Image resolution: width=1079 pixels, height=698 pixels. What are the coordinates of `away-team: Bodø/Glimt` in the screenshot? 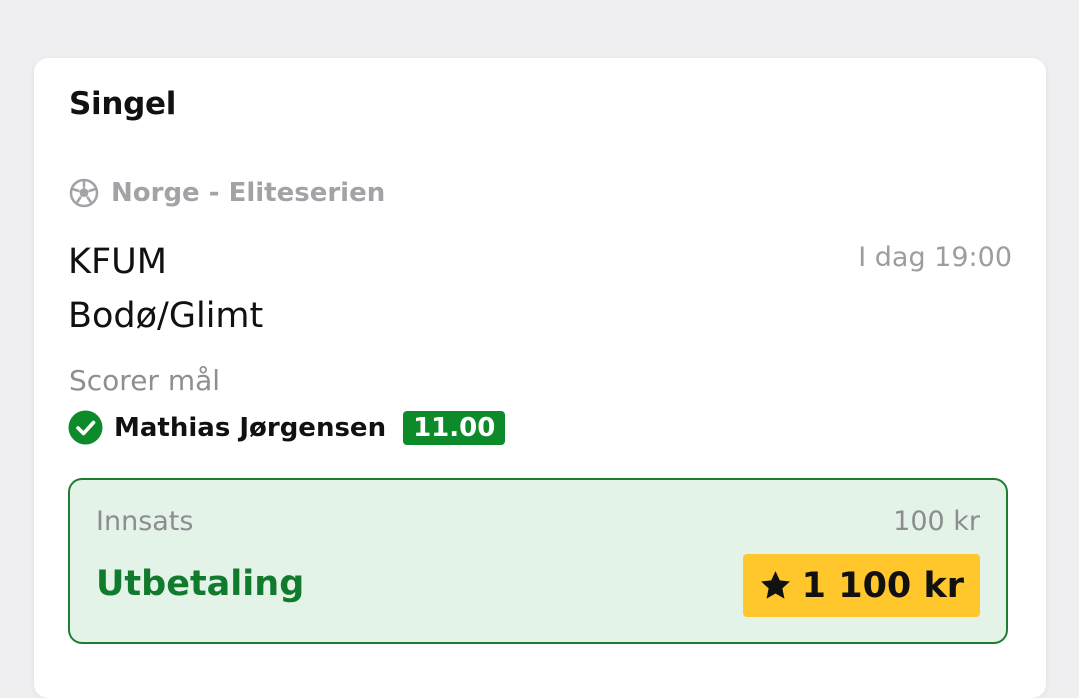 It's located at (166, 316).